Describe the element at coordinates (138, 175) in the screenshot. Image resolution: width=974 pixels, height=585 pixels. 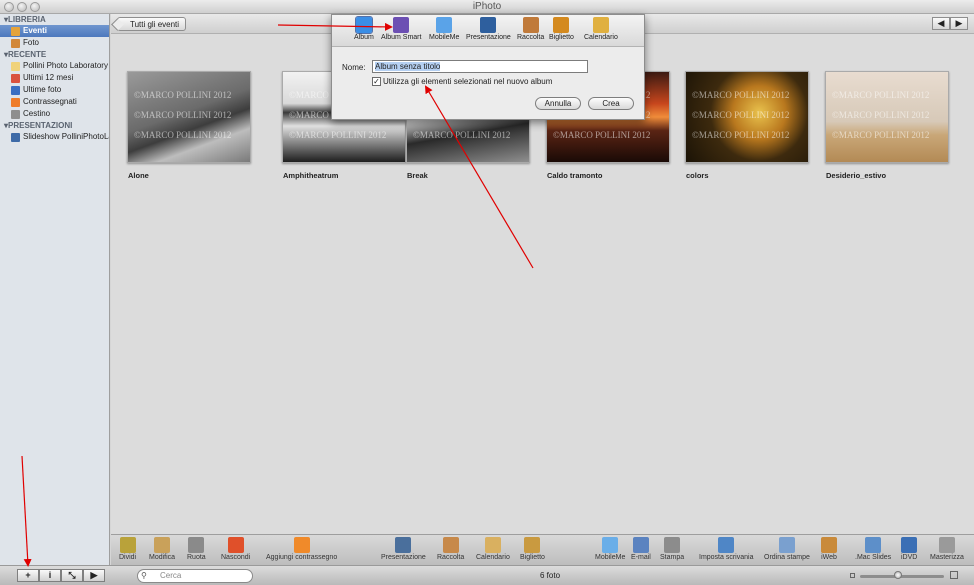
I see `event-title: Alone` at that location.